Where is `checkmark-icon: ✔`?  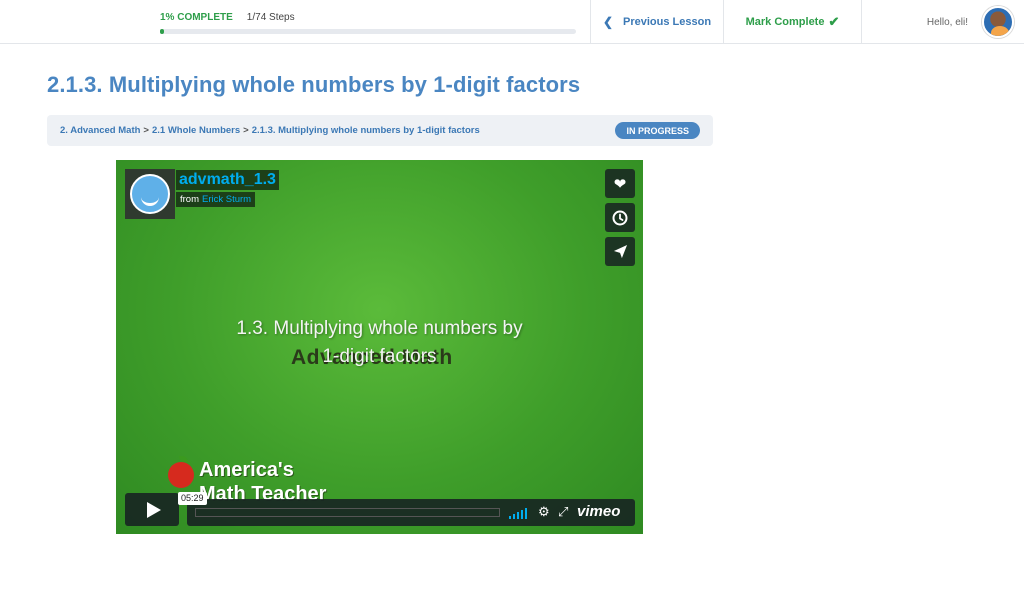 checkmark-icon: ✔ is located at coordinates (834, 21).